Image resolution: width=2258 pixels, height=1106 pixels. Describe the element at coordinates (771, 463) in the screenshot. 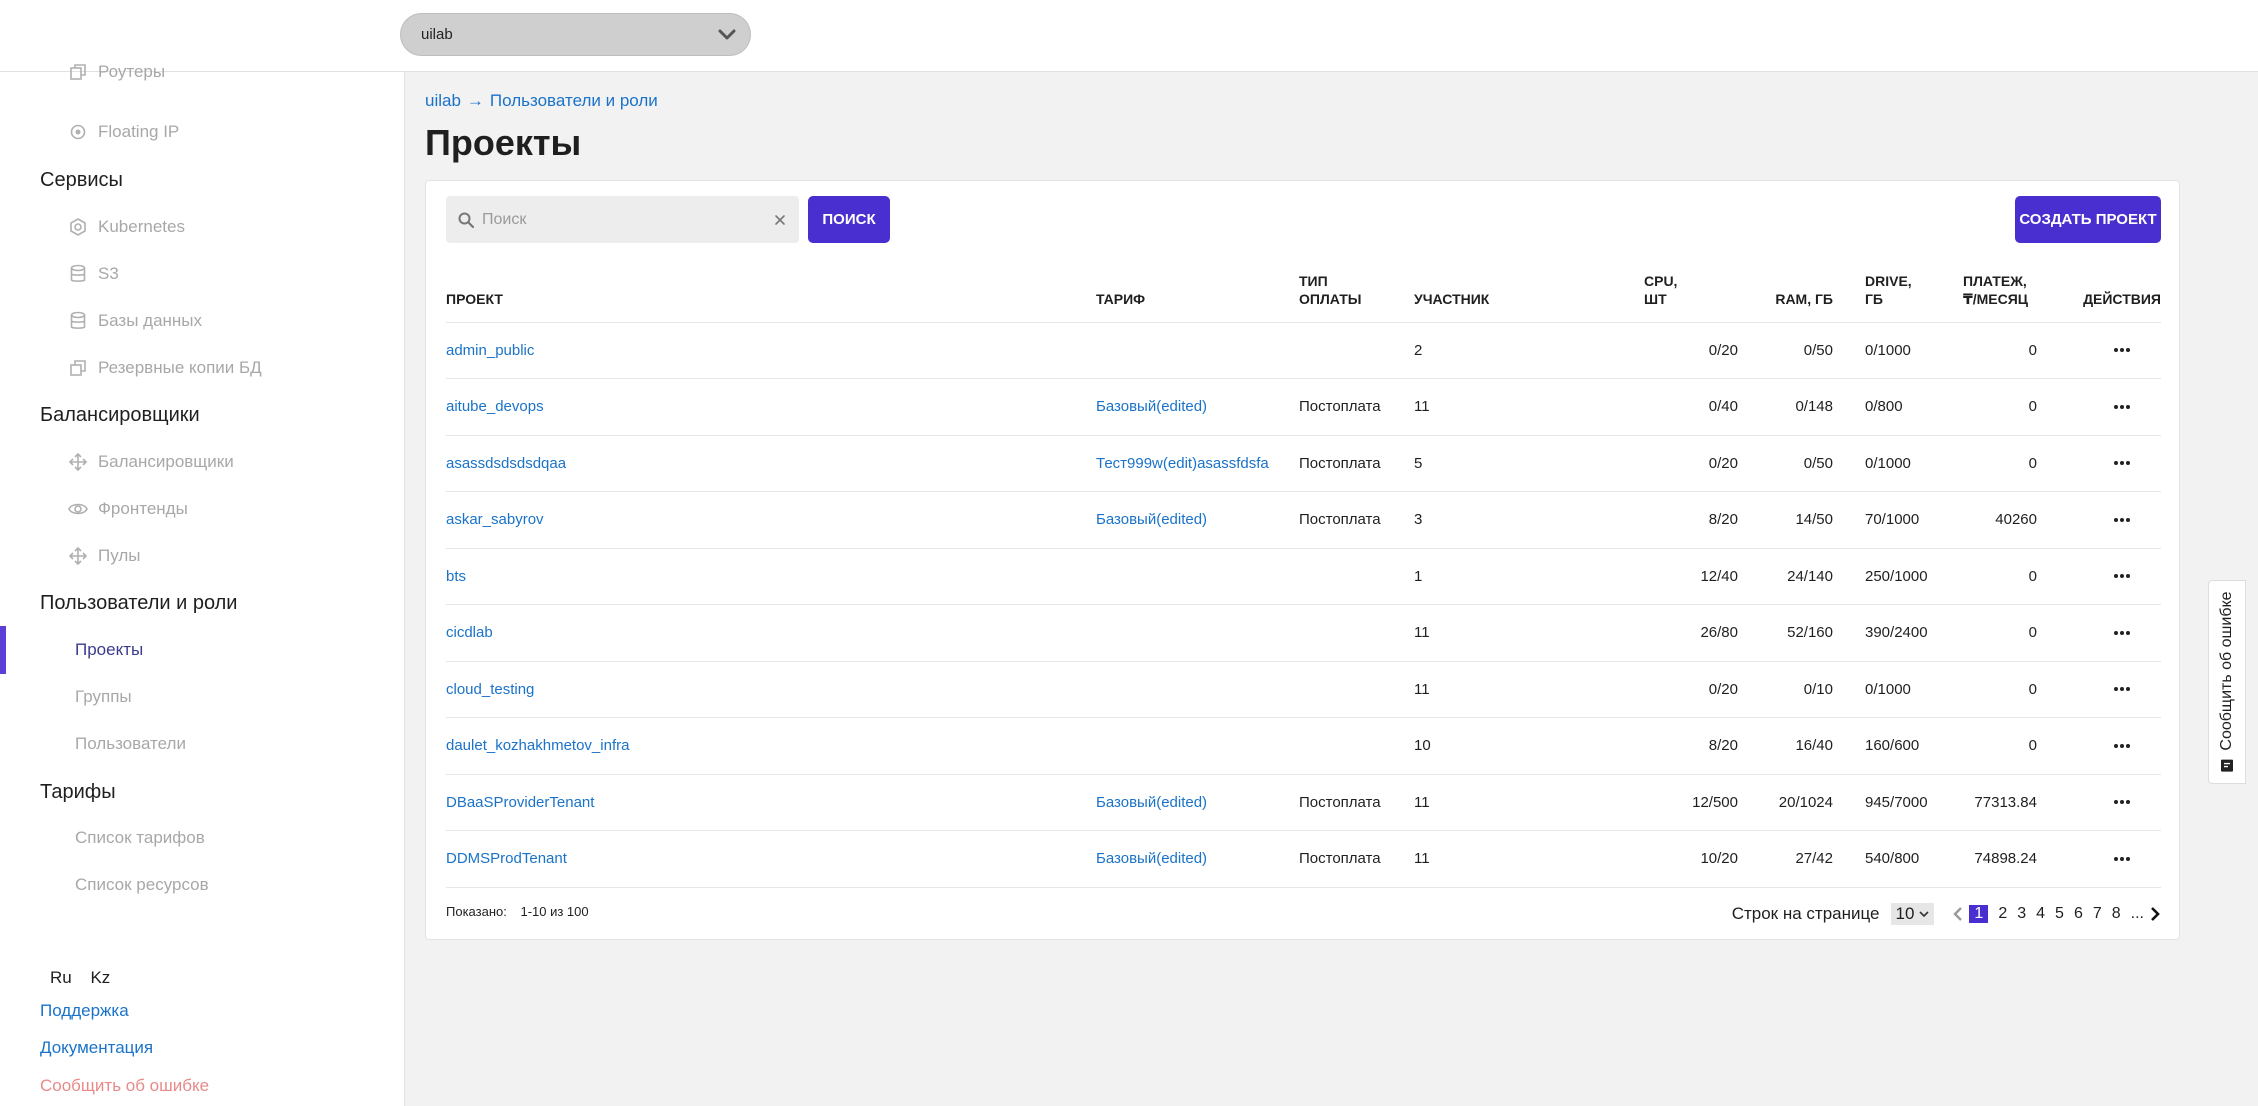

I see `project-link: asassdsdsdsdqaa` at that location.